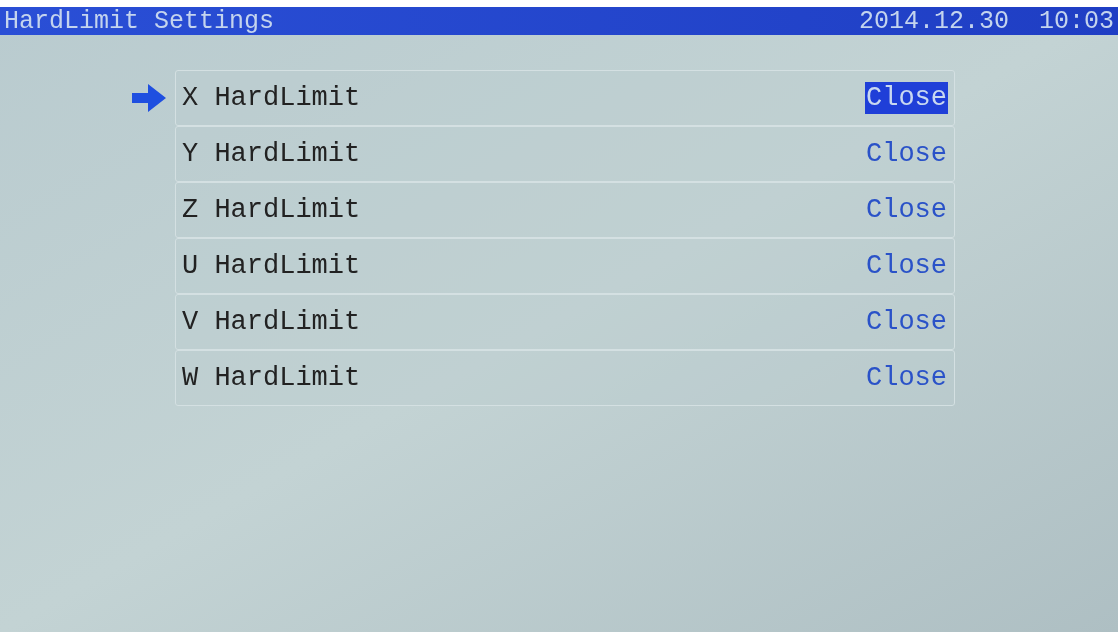 The width and height of the screenshot is (1118, 632). What do you see at coordinates (565, 322) in the screenshot?
I see `setting-row: V HardLimit Close` at bounding box center [565, 322].